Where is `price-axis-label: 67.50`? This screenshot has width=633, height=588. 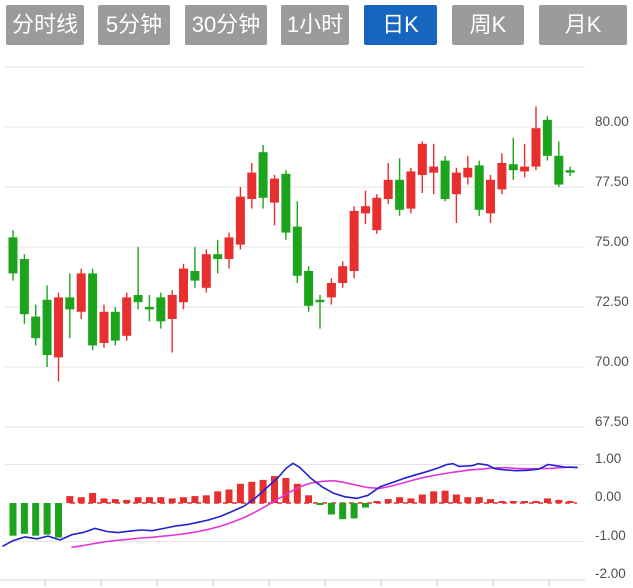 price-axis-label: 67.50 is located at coordinates (612, 421).